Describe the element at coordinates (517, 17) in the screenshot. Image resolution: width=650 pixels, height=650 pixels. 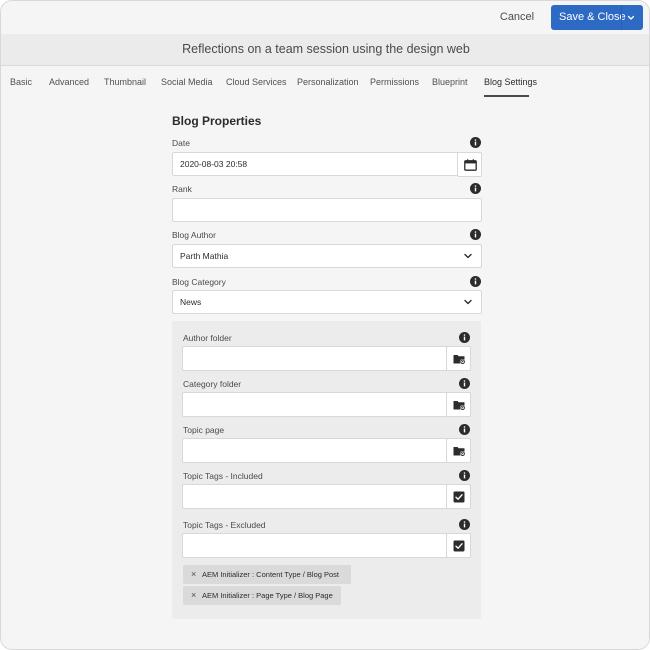
I see `cancel-button: Cancel` at that location.